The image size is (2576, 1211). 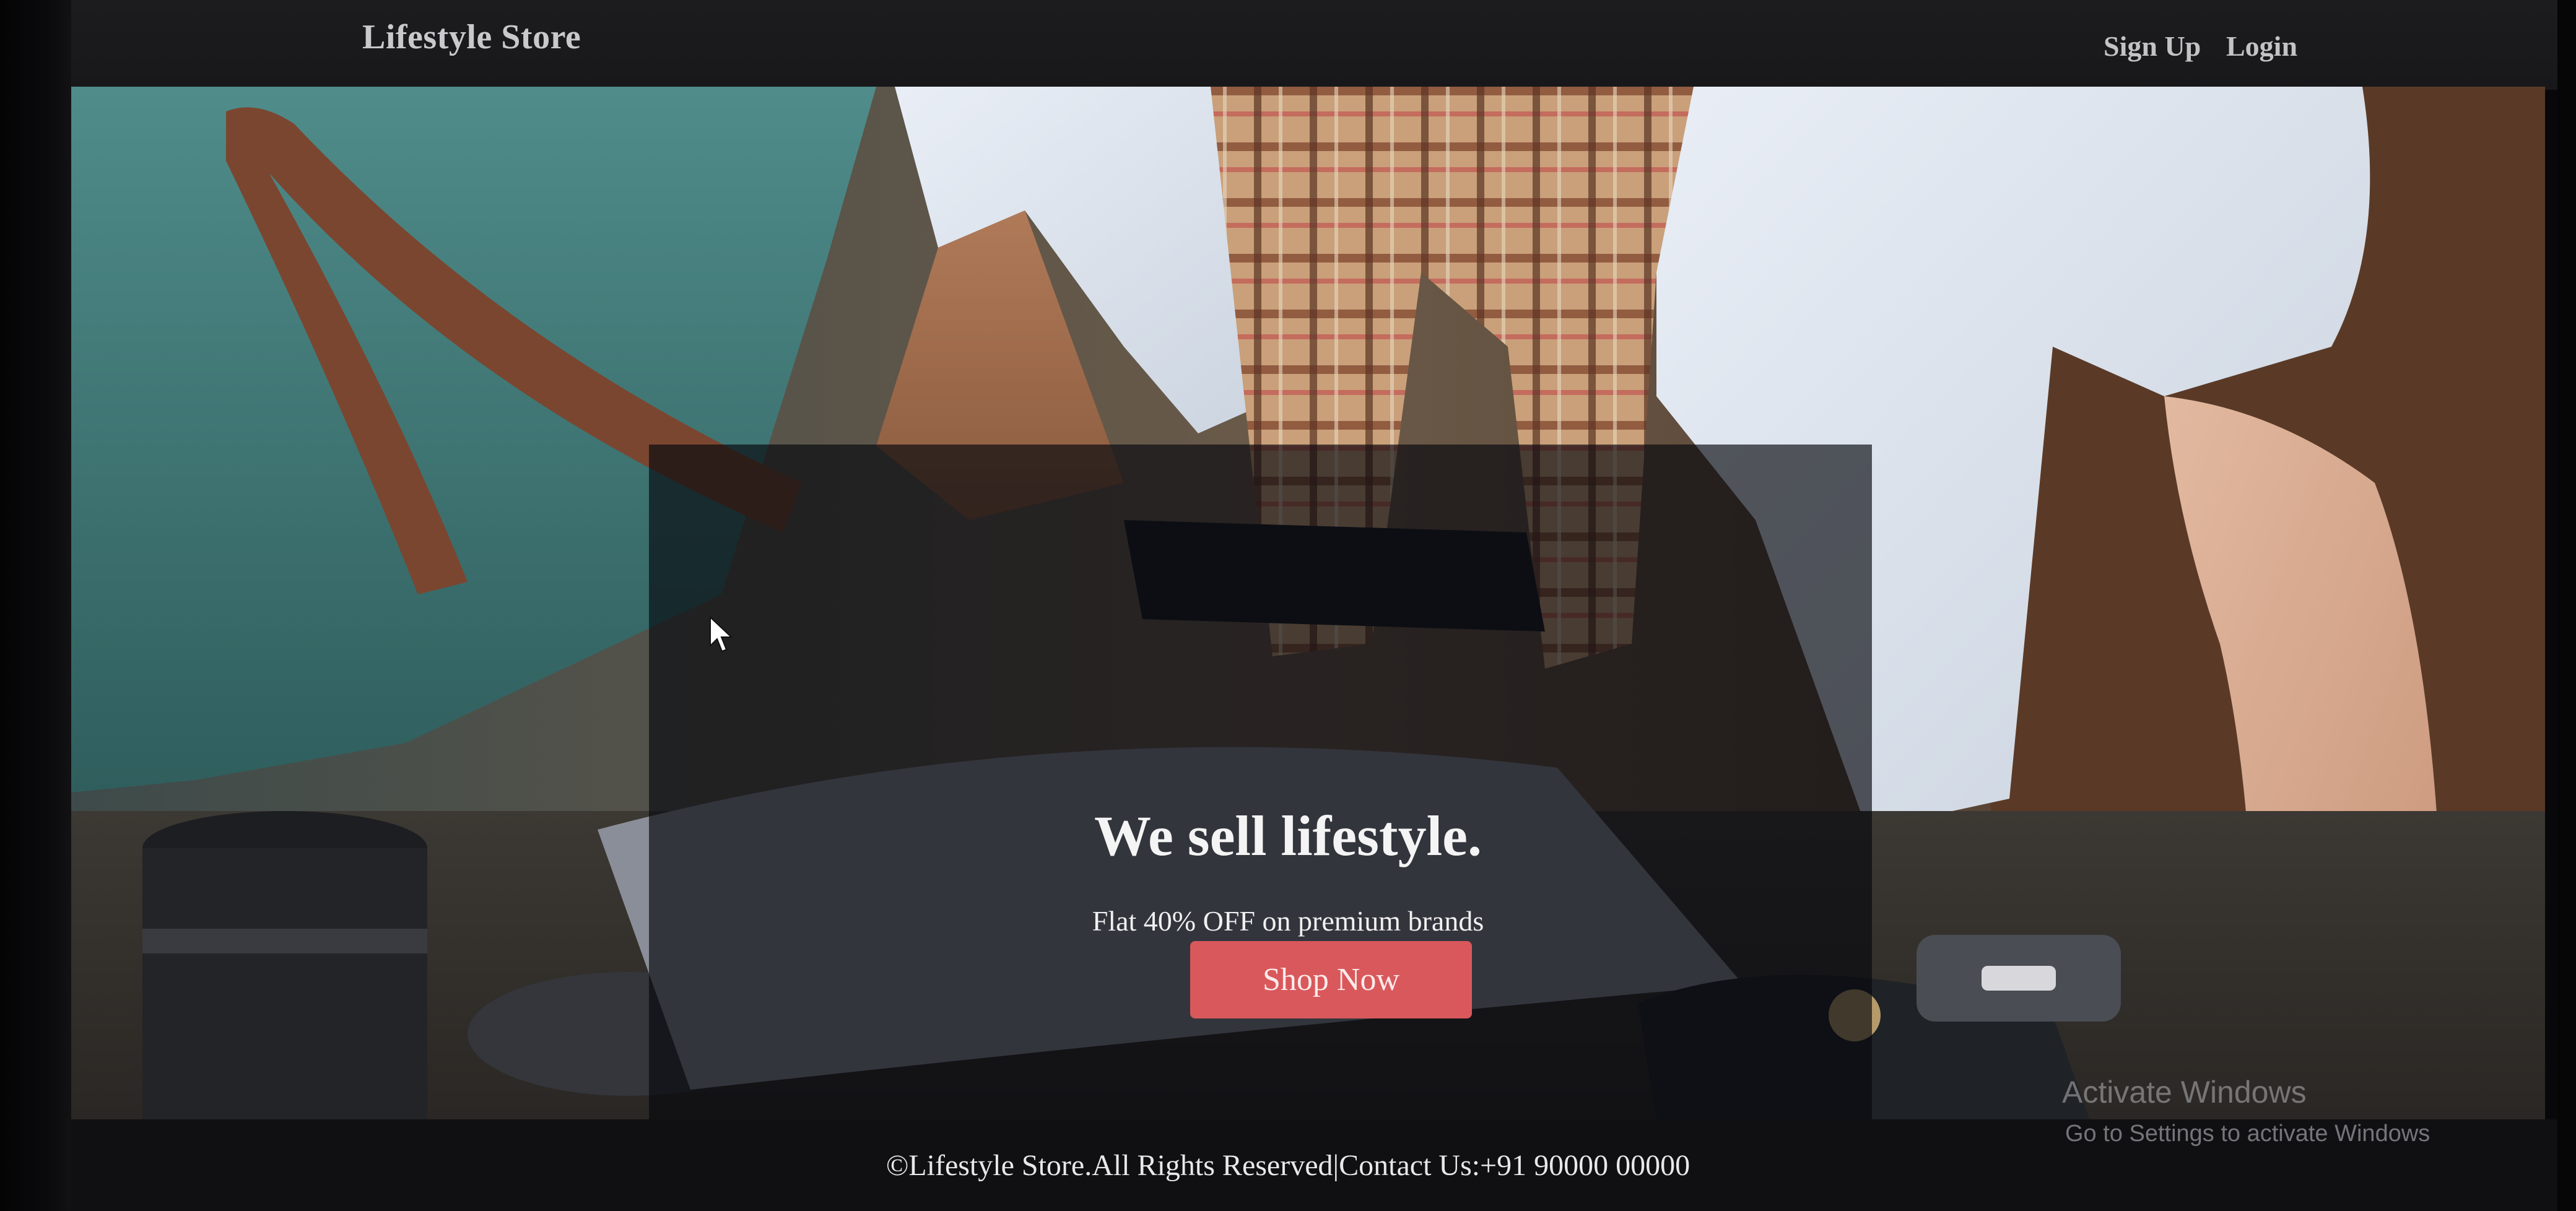 I want to click on mouse-cursor-icon, so click(x=721, y=634).